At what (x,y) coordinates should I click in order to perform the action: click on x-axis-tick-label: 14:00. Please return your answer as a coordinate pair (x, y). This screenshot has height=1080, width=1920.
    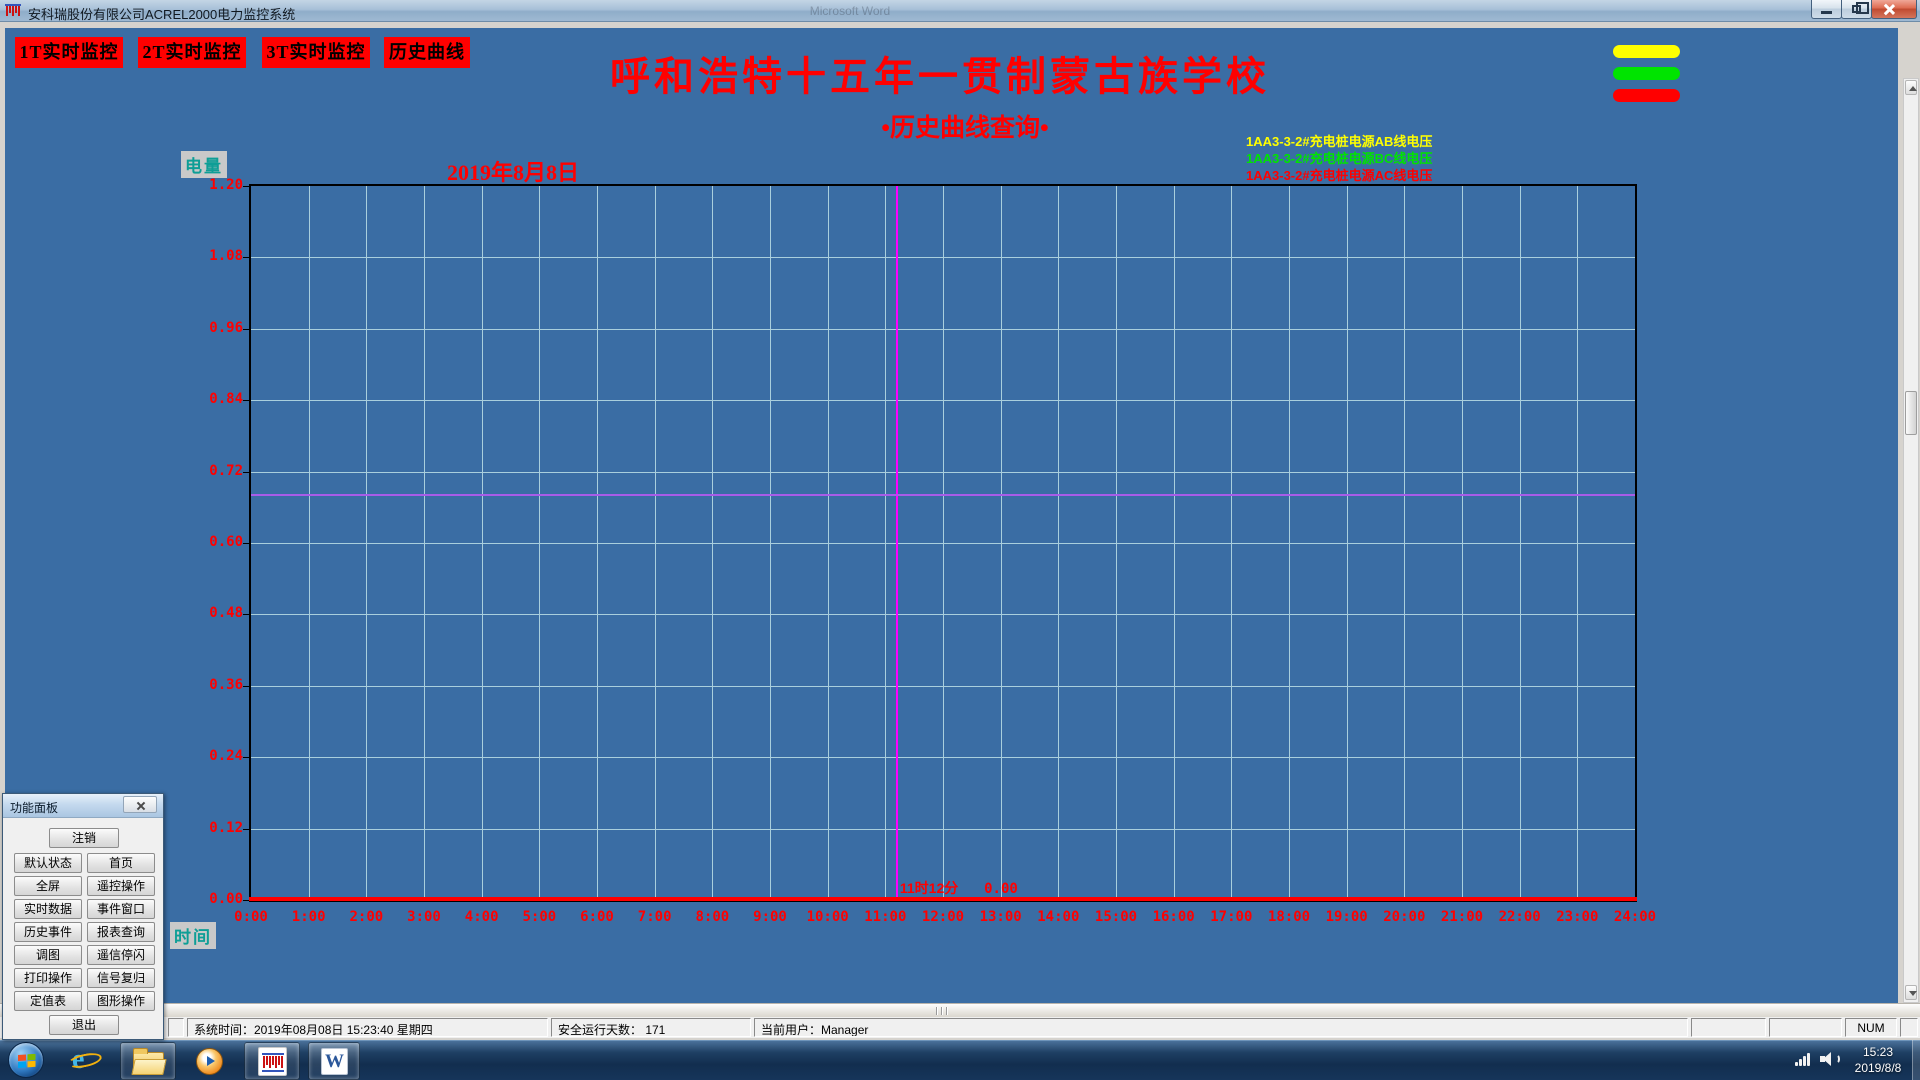
    Looking at the image, I should click on (1058, 917).